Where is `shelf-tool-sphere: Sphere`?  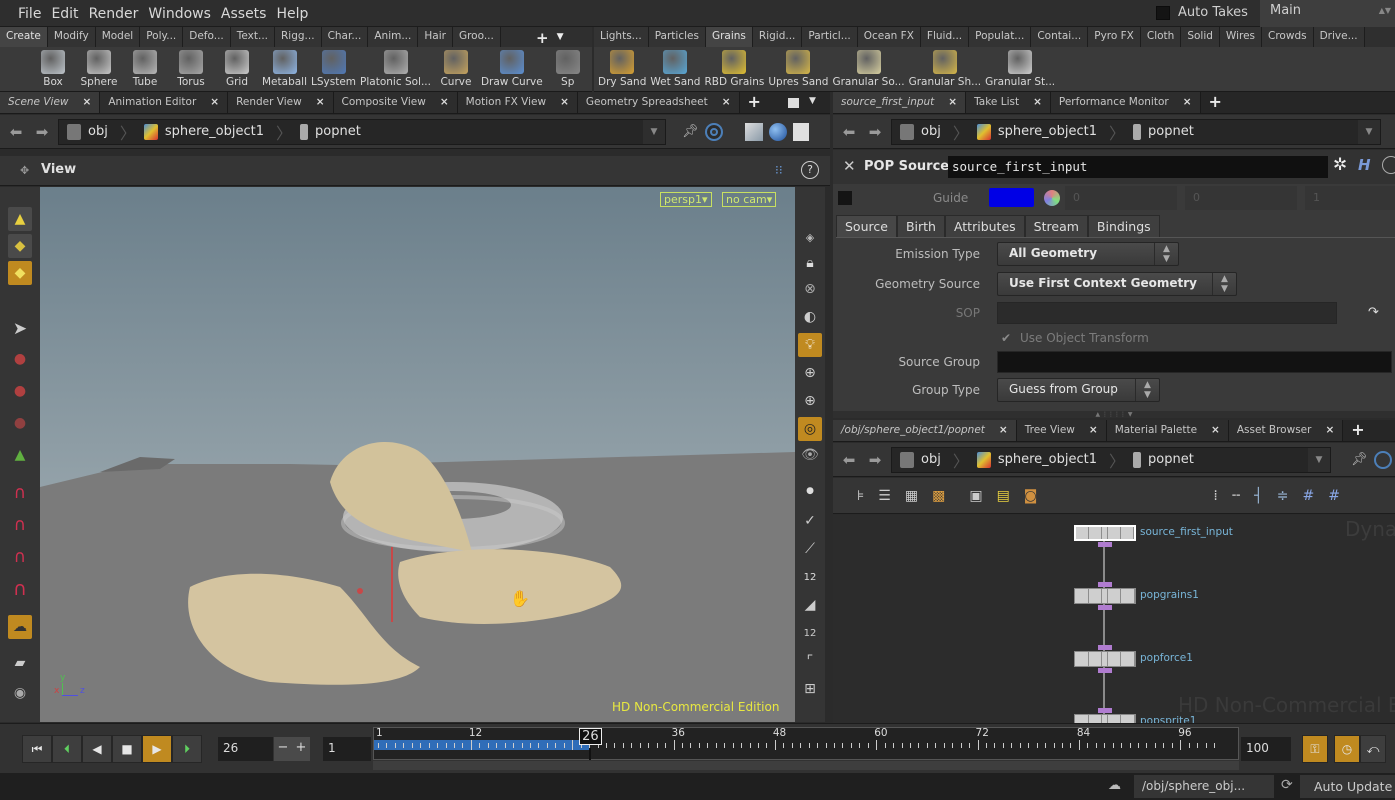 shelf-tool-sphere: Sphere is located at coordinates (99, 70).